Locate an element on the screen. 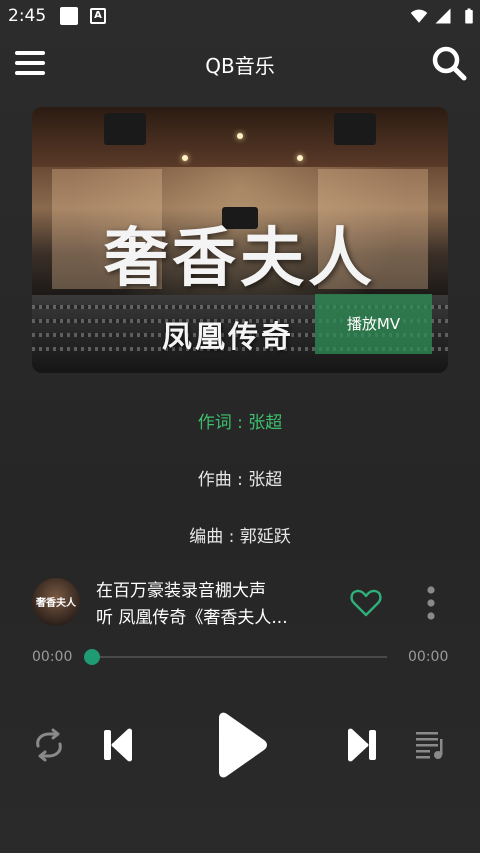 The width and height of the screenshot is (480, 853). cover-subtitle: 凤凰传奇 is located at coordinates (228, 337).